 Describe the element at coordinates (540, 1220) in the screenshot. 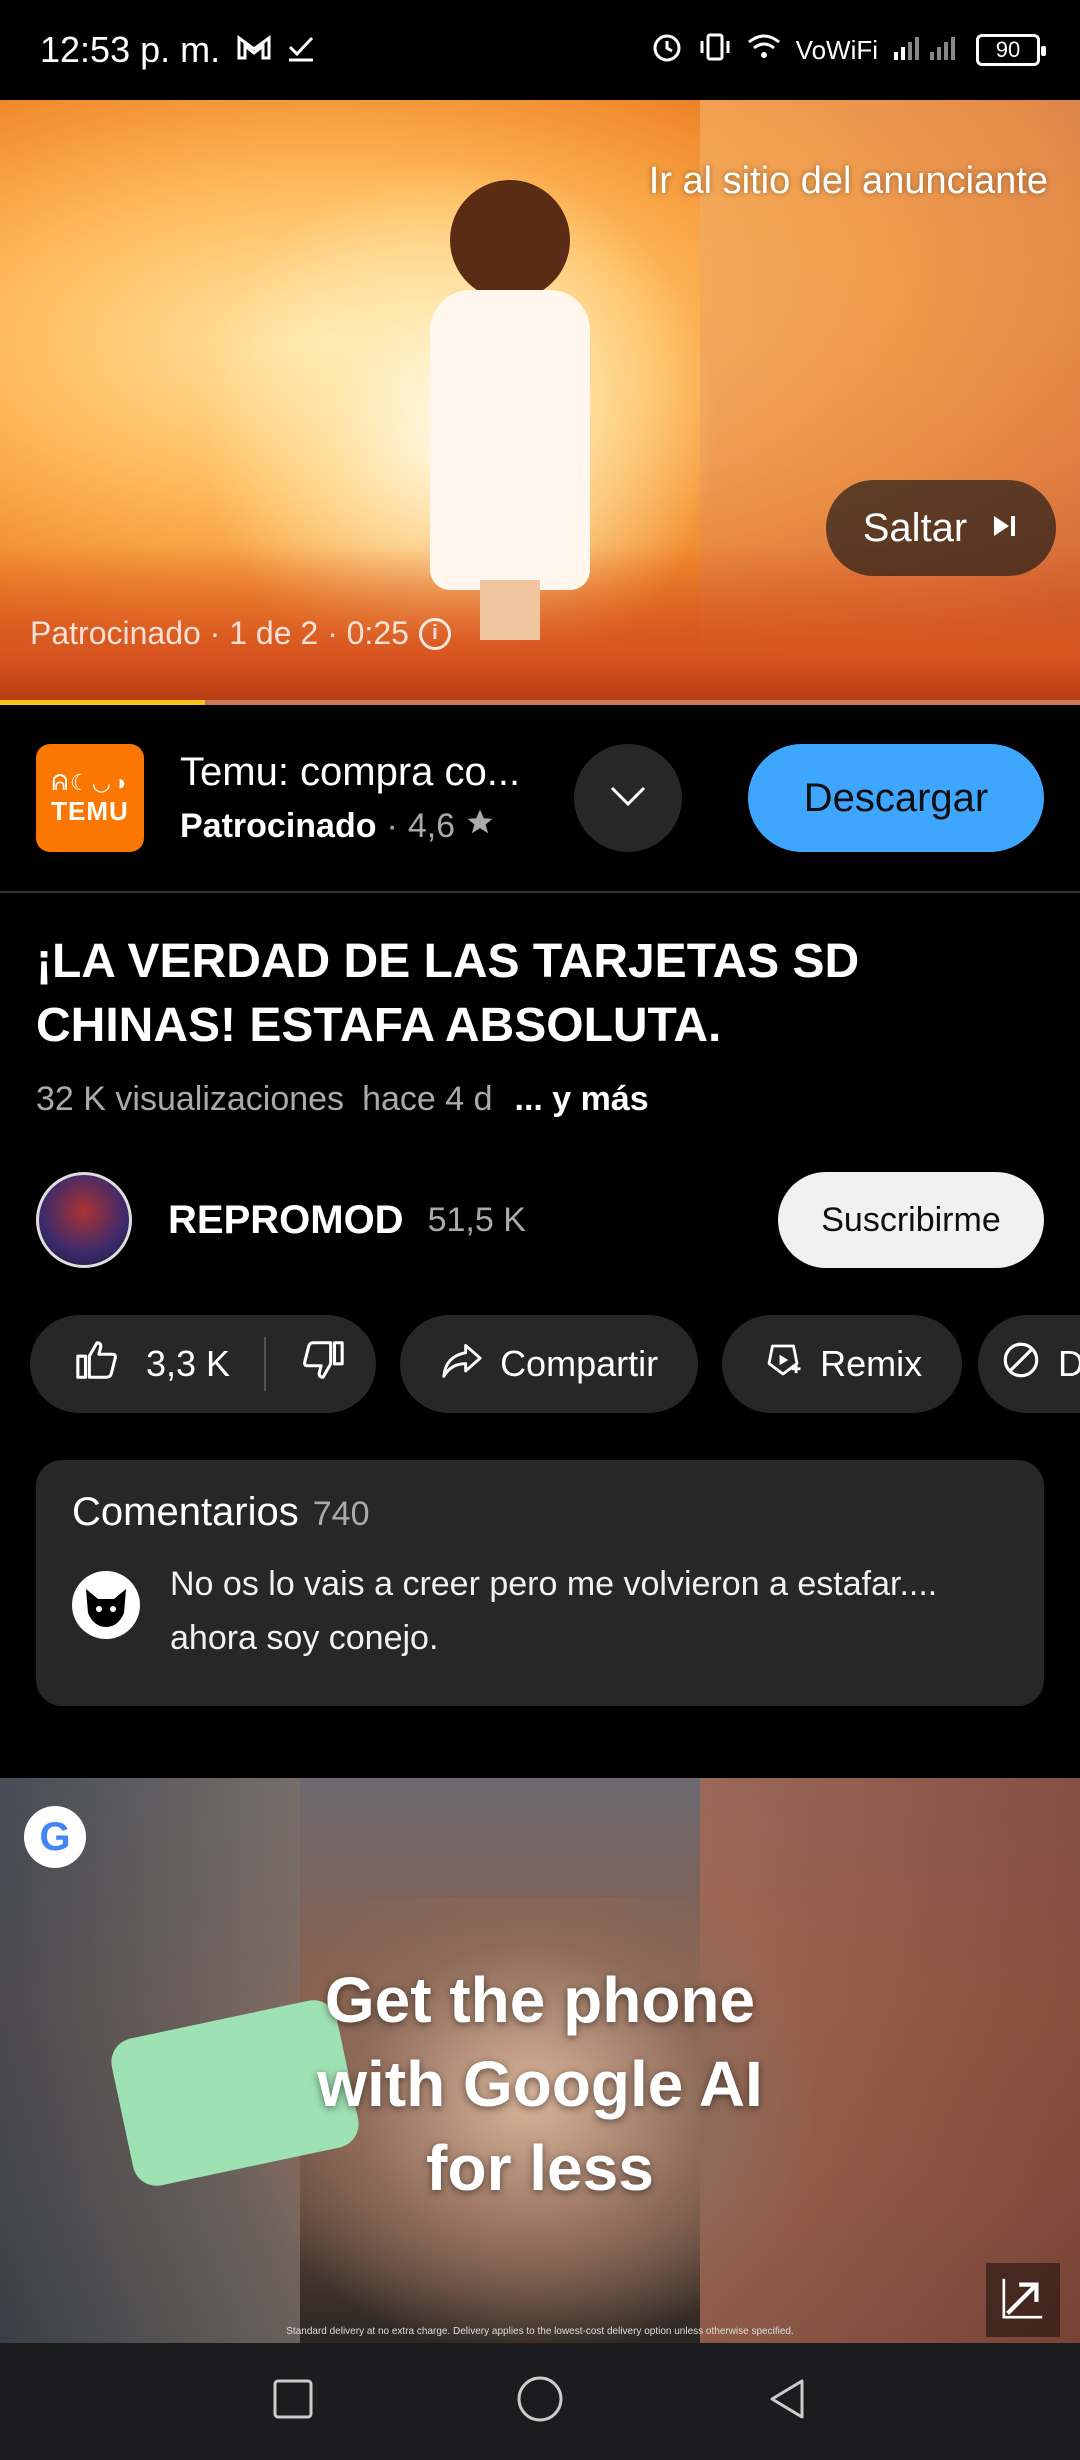

I see `channel-row: REPROMOD 51,5 K Suscribirme` at that location.